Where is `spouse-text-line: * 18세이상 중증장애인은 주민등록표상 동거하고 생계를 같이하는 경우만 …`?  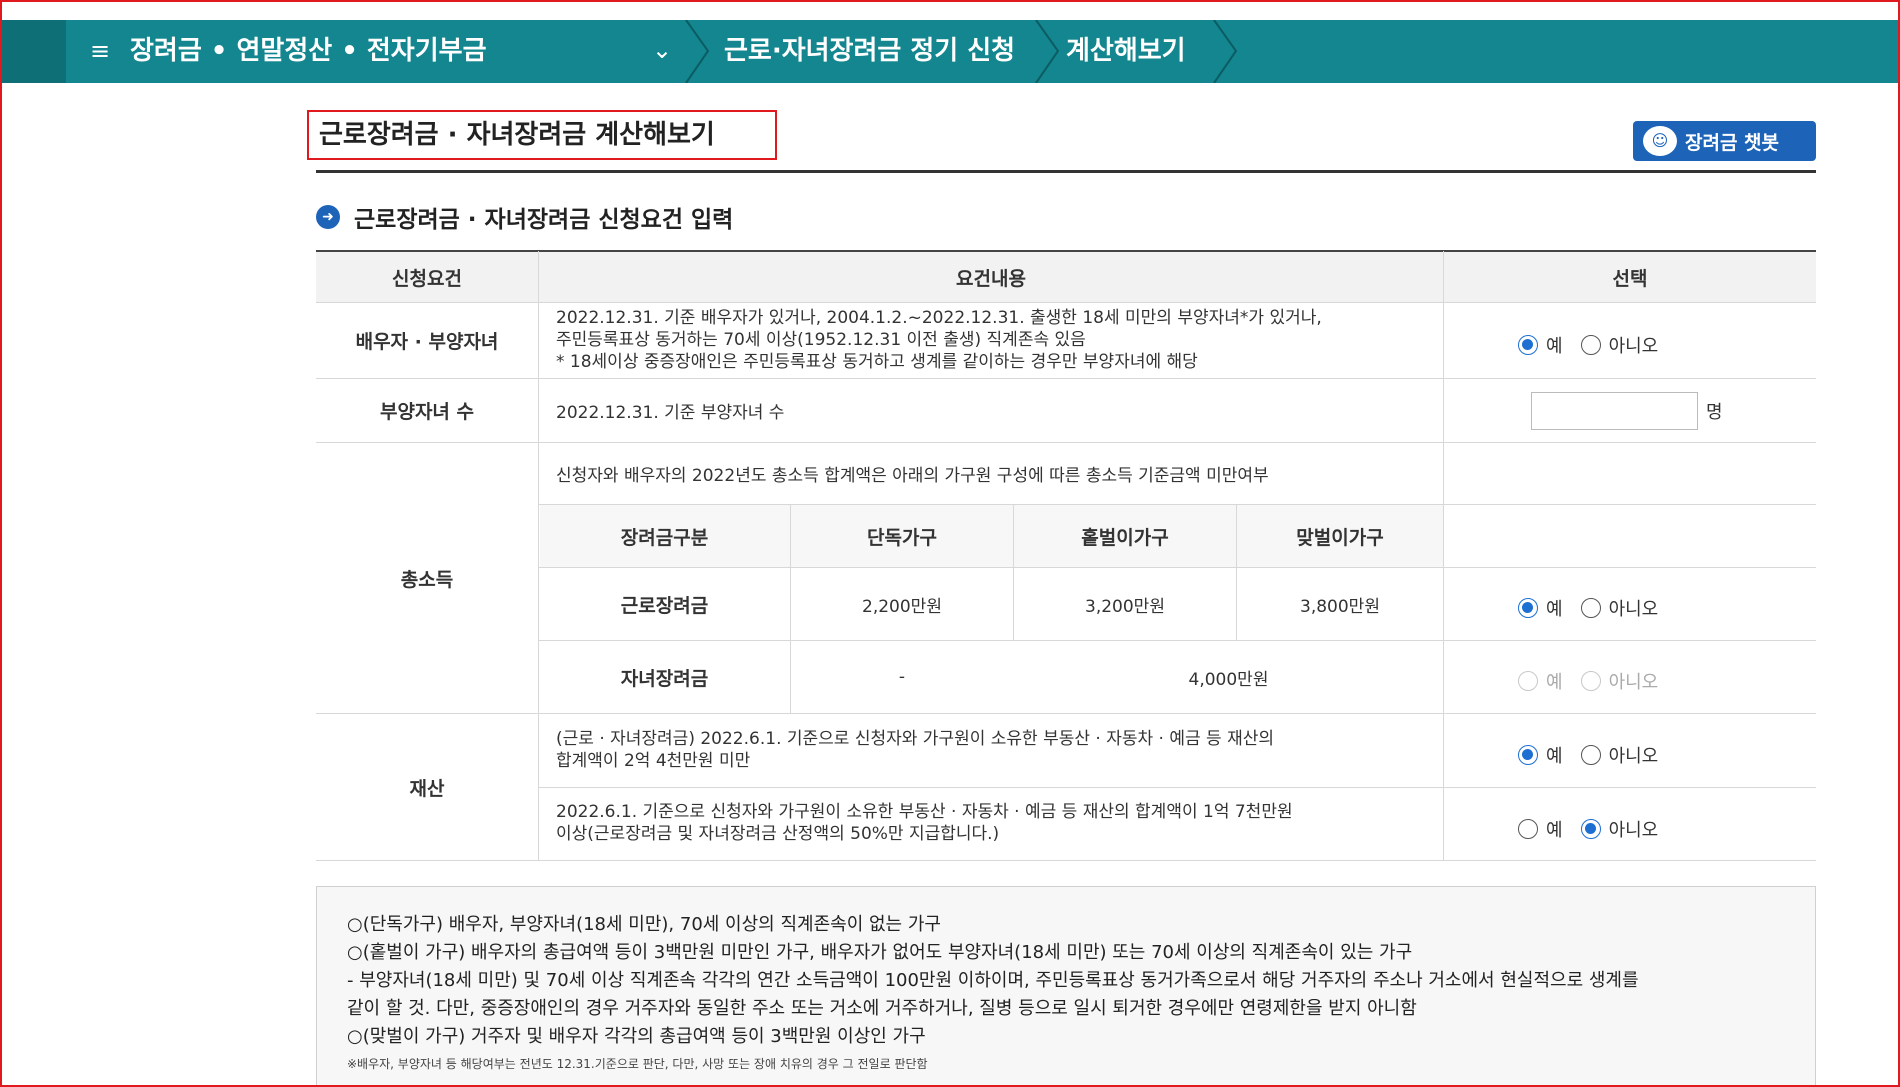 spouse-text-line: * 18세이상 중증장애인은 주민등록표상 동거하고 생계를 같이하는 경우만 … is located at coordinates (877, 362).